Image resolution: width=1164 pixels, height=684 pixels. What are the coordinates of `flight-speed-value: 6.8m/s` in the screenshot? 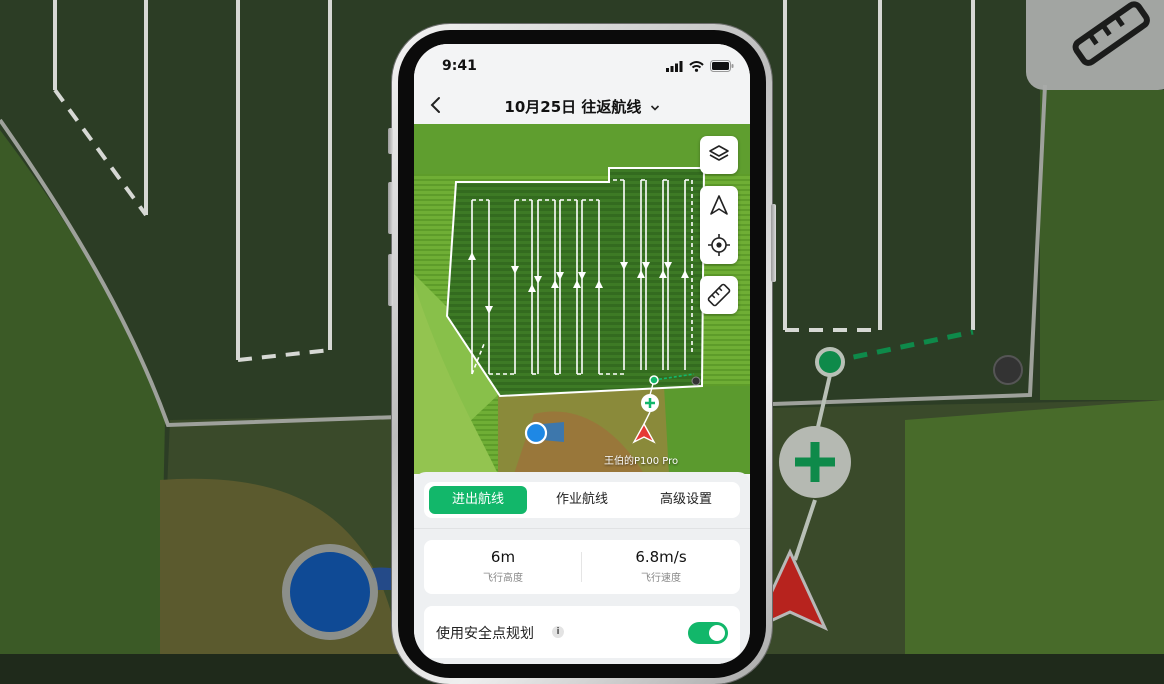 It's located at (661, 557).